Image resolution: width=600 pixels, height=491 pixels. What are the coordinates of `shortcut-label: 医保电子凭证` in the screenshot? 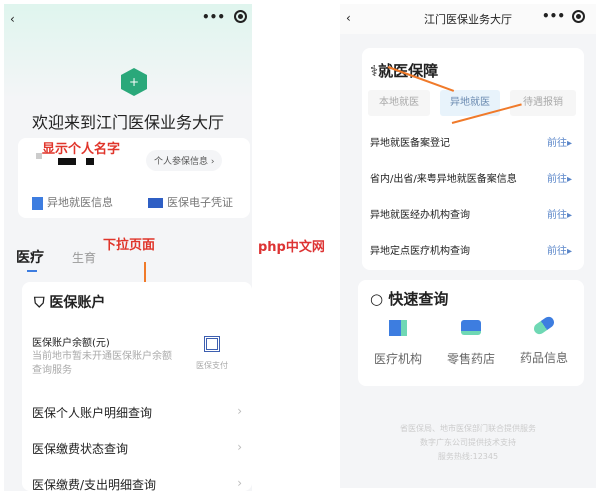 It's located at (200, 202).